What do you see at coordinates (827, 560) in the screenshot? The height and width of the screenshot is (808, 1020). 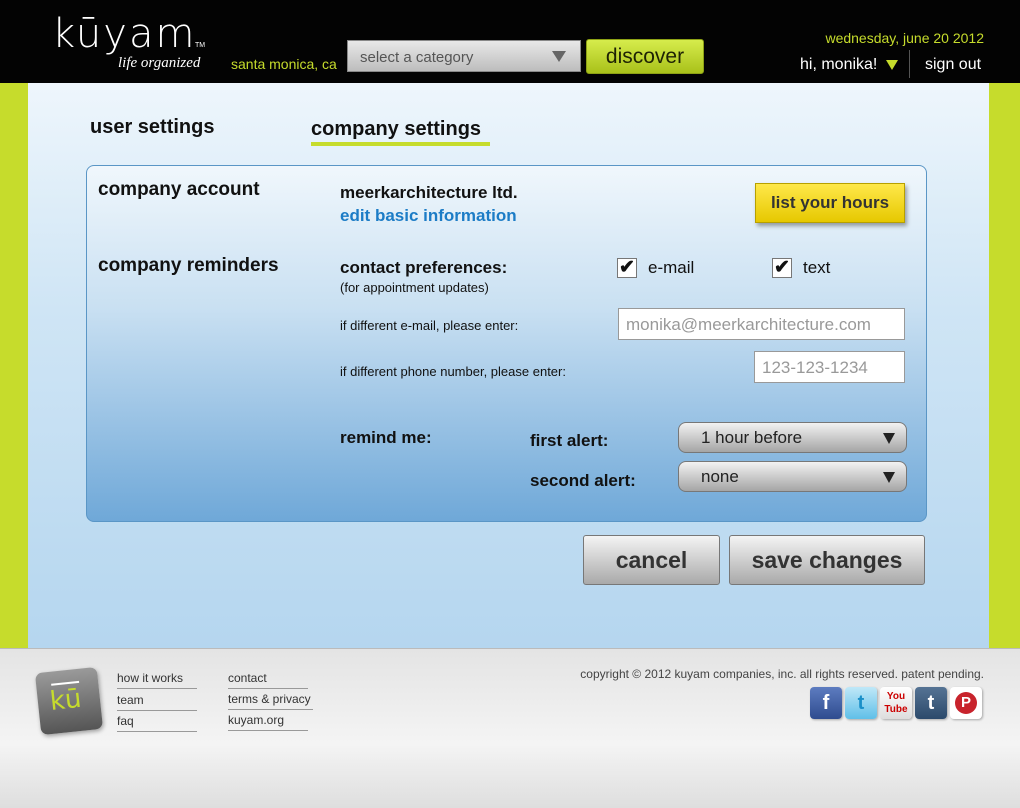 I see `save-changes-button: save changes` at bounding box center [827, 560].